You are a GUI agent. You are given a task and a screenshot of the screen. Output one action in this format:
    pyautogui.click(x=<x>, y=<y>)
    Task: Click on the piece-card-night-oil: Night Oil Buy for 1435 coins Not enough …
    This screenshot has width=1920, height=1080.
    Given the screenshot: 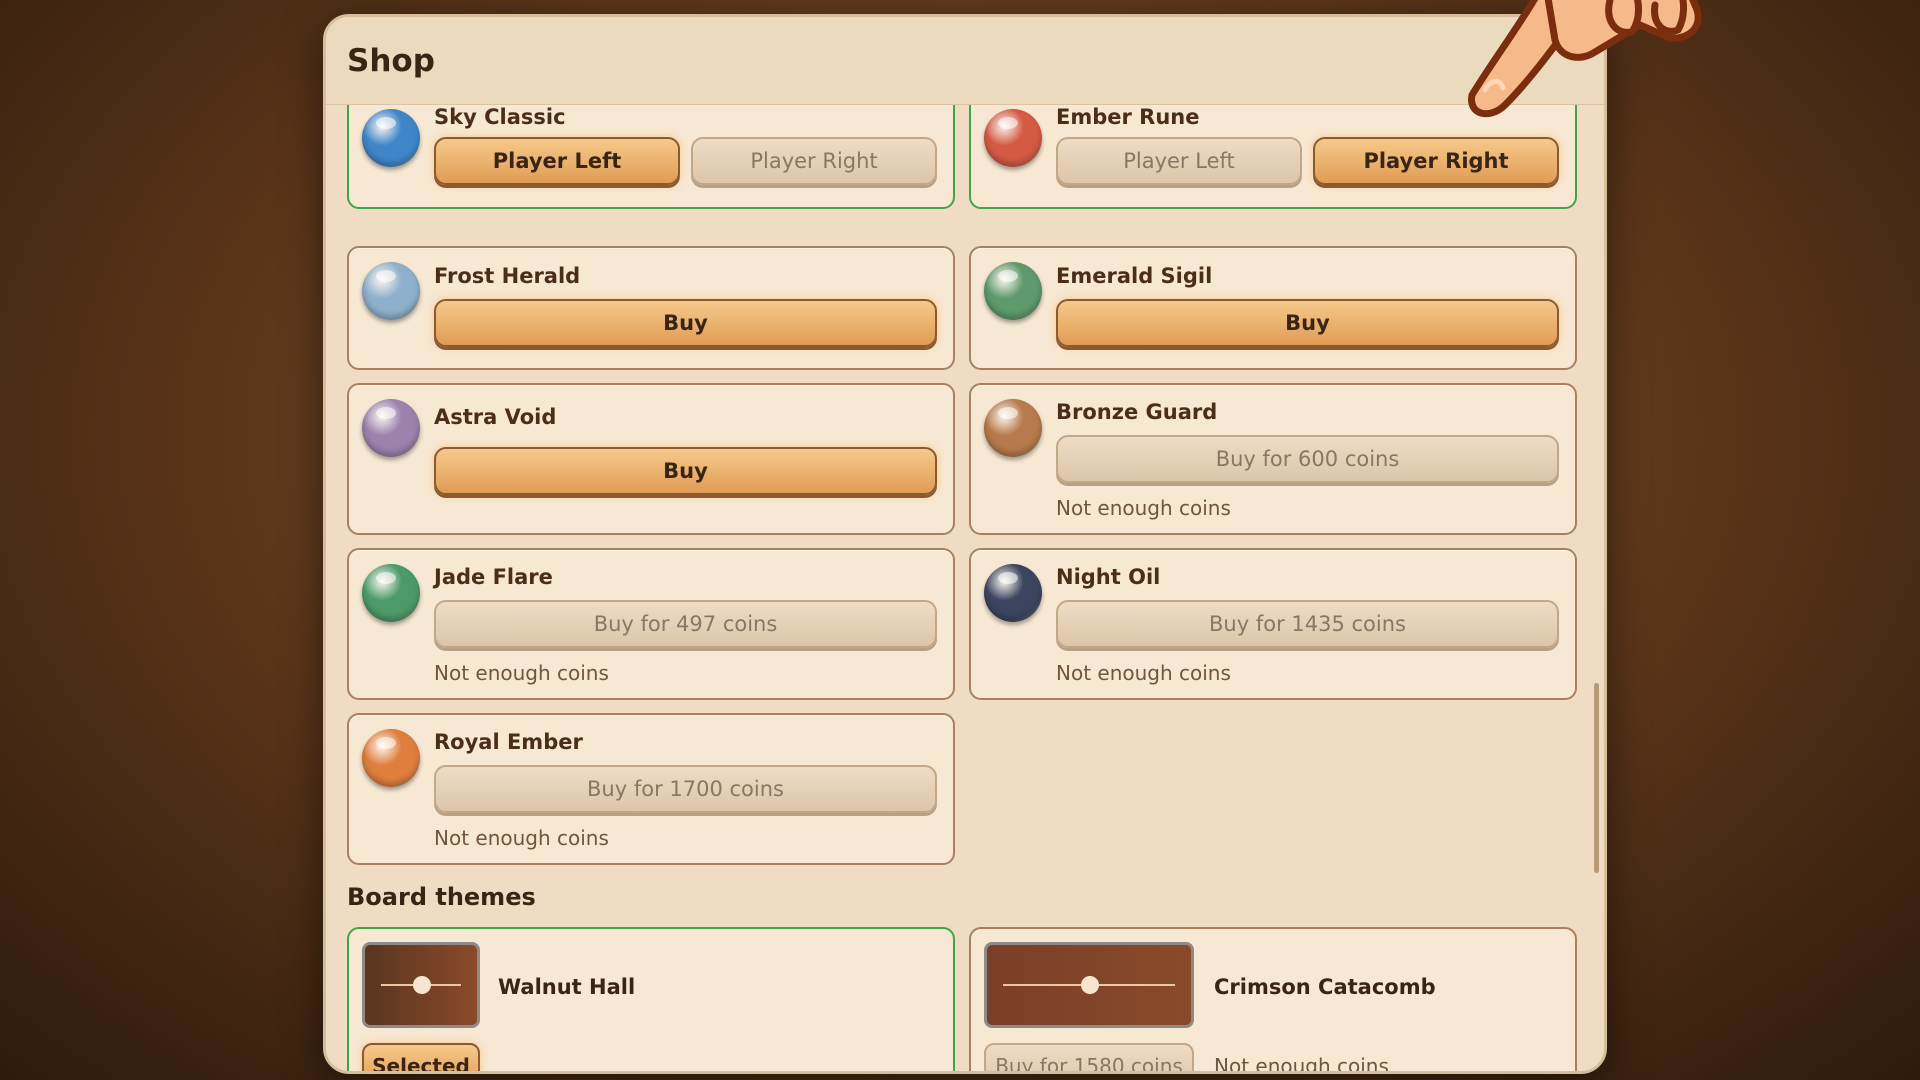 What is the action you would take?
    pyautogui.click(x=1273, y=624)
    